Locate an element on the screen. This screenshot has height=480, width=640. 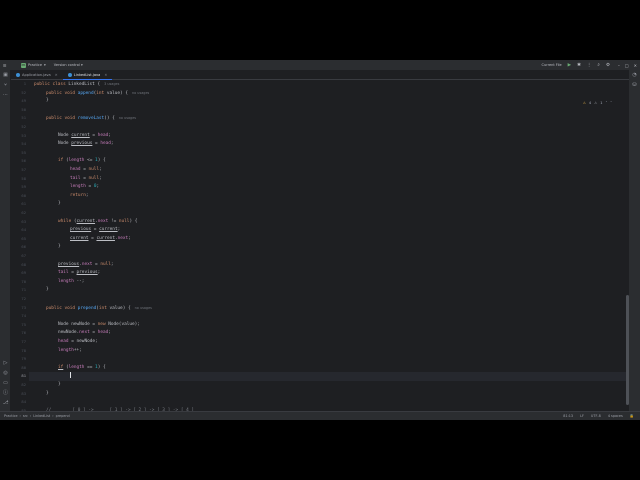
problems-tool-icon: ⓘ is located at coordinates (5, 393).